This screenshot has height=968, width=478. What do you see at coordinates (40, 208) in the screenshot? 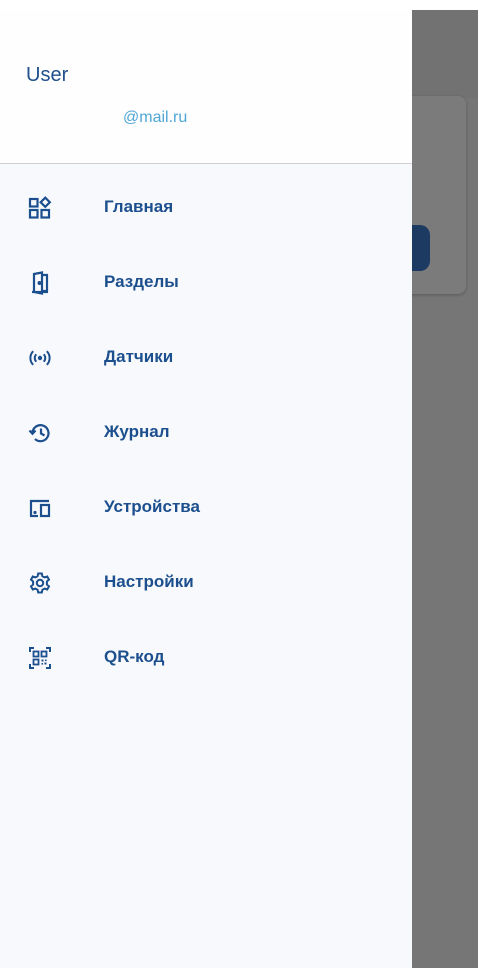
I see `dashboard-icon` at bounding box center [40, 208].